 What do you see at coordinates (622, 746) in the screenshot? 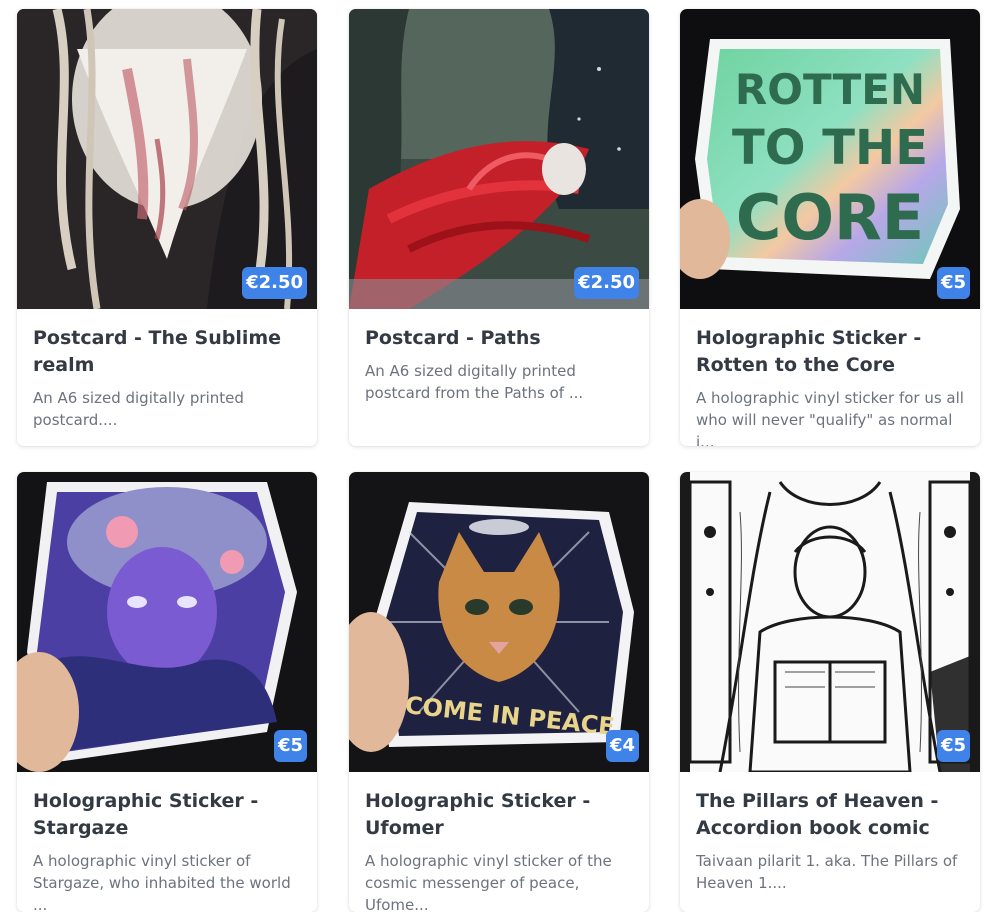
I see `price-badge: €4` at bounding box center [622, 746].